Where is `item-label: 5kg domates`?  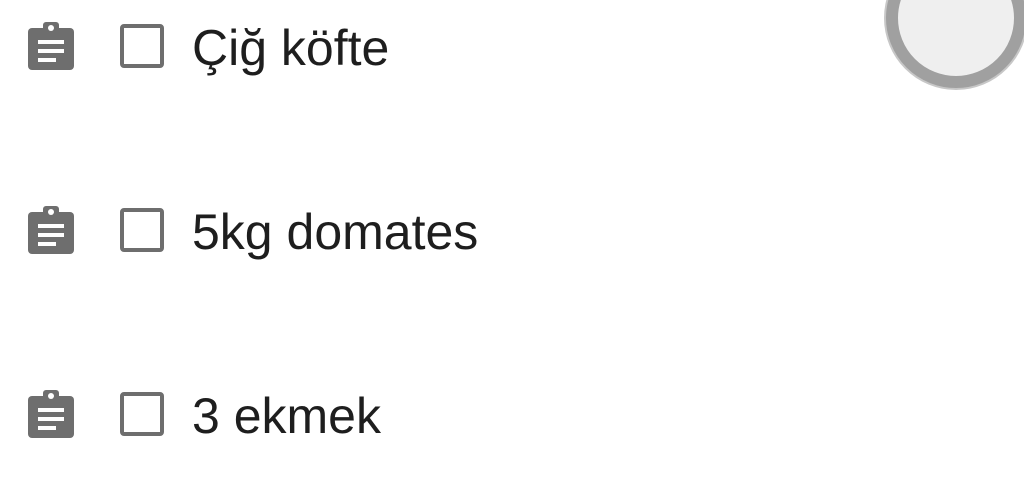
item-label: 5kg domates is located at coordinates (335, 232).